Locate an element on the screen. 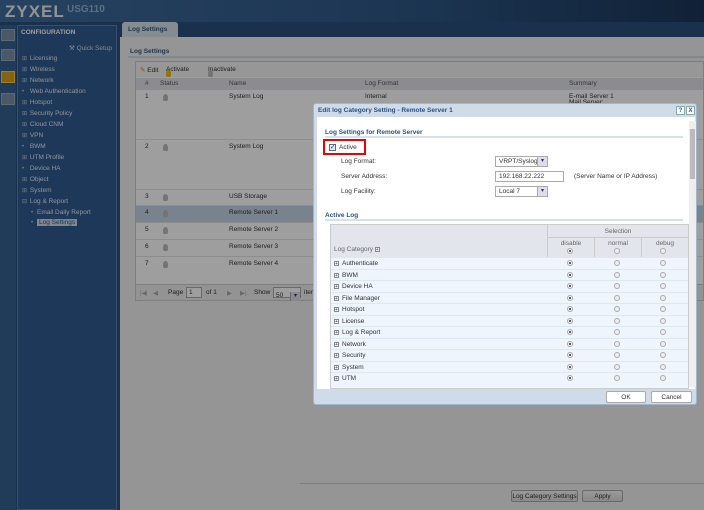  server-address-hint: (Server Name or IP Address) is located at coordinates (616, 176).